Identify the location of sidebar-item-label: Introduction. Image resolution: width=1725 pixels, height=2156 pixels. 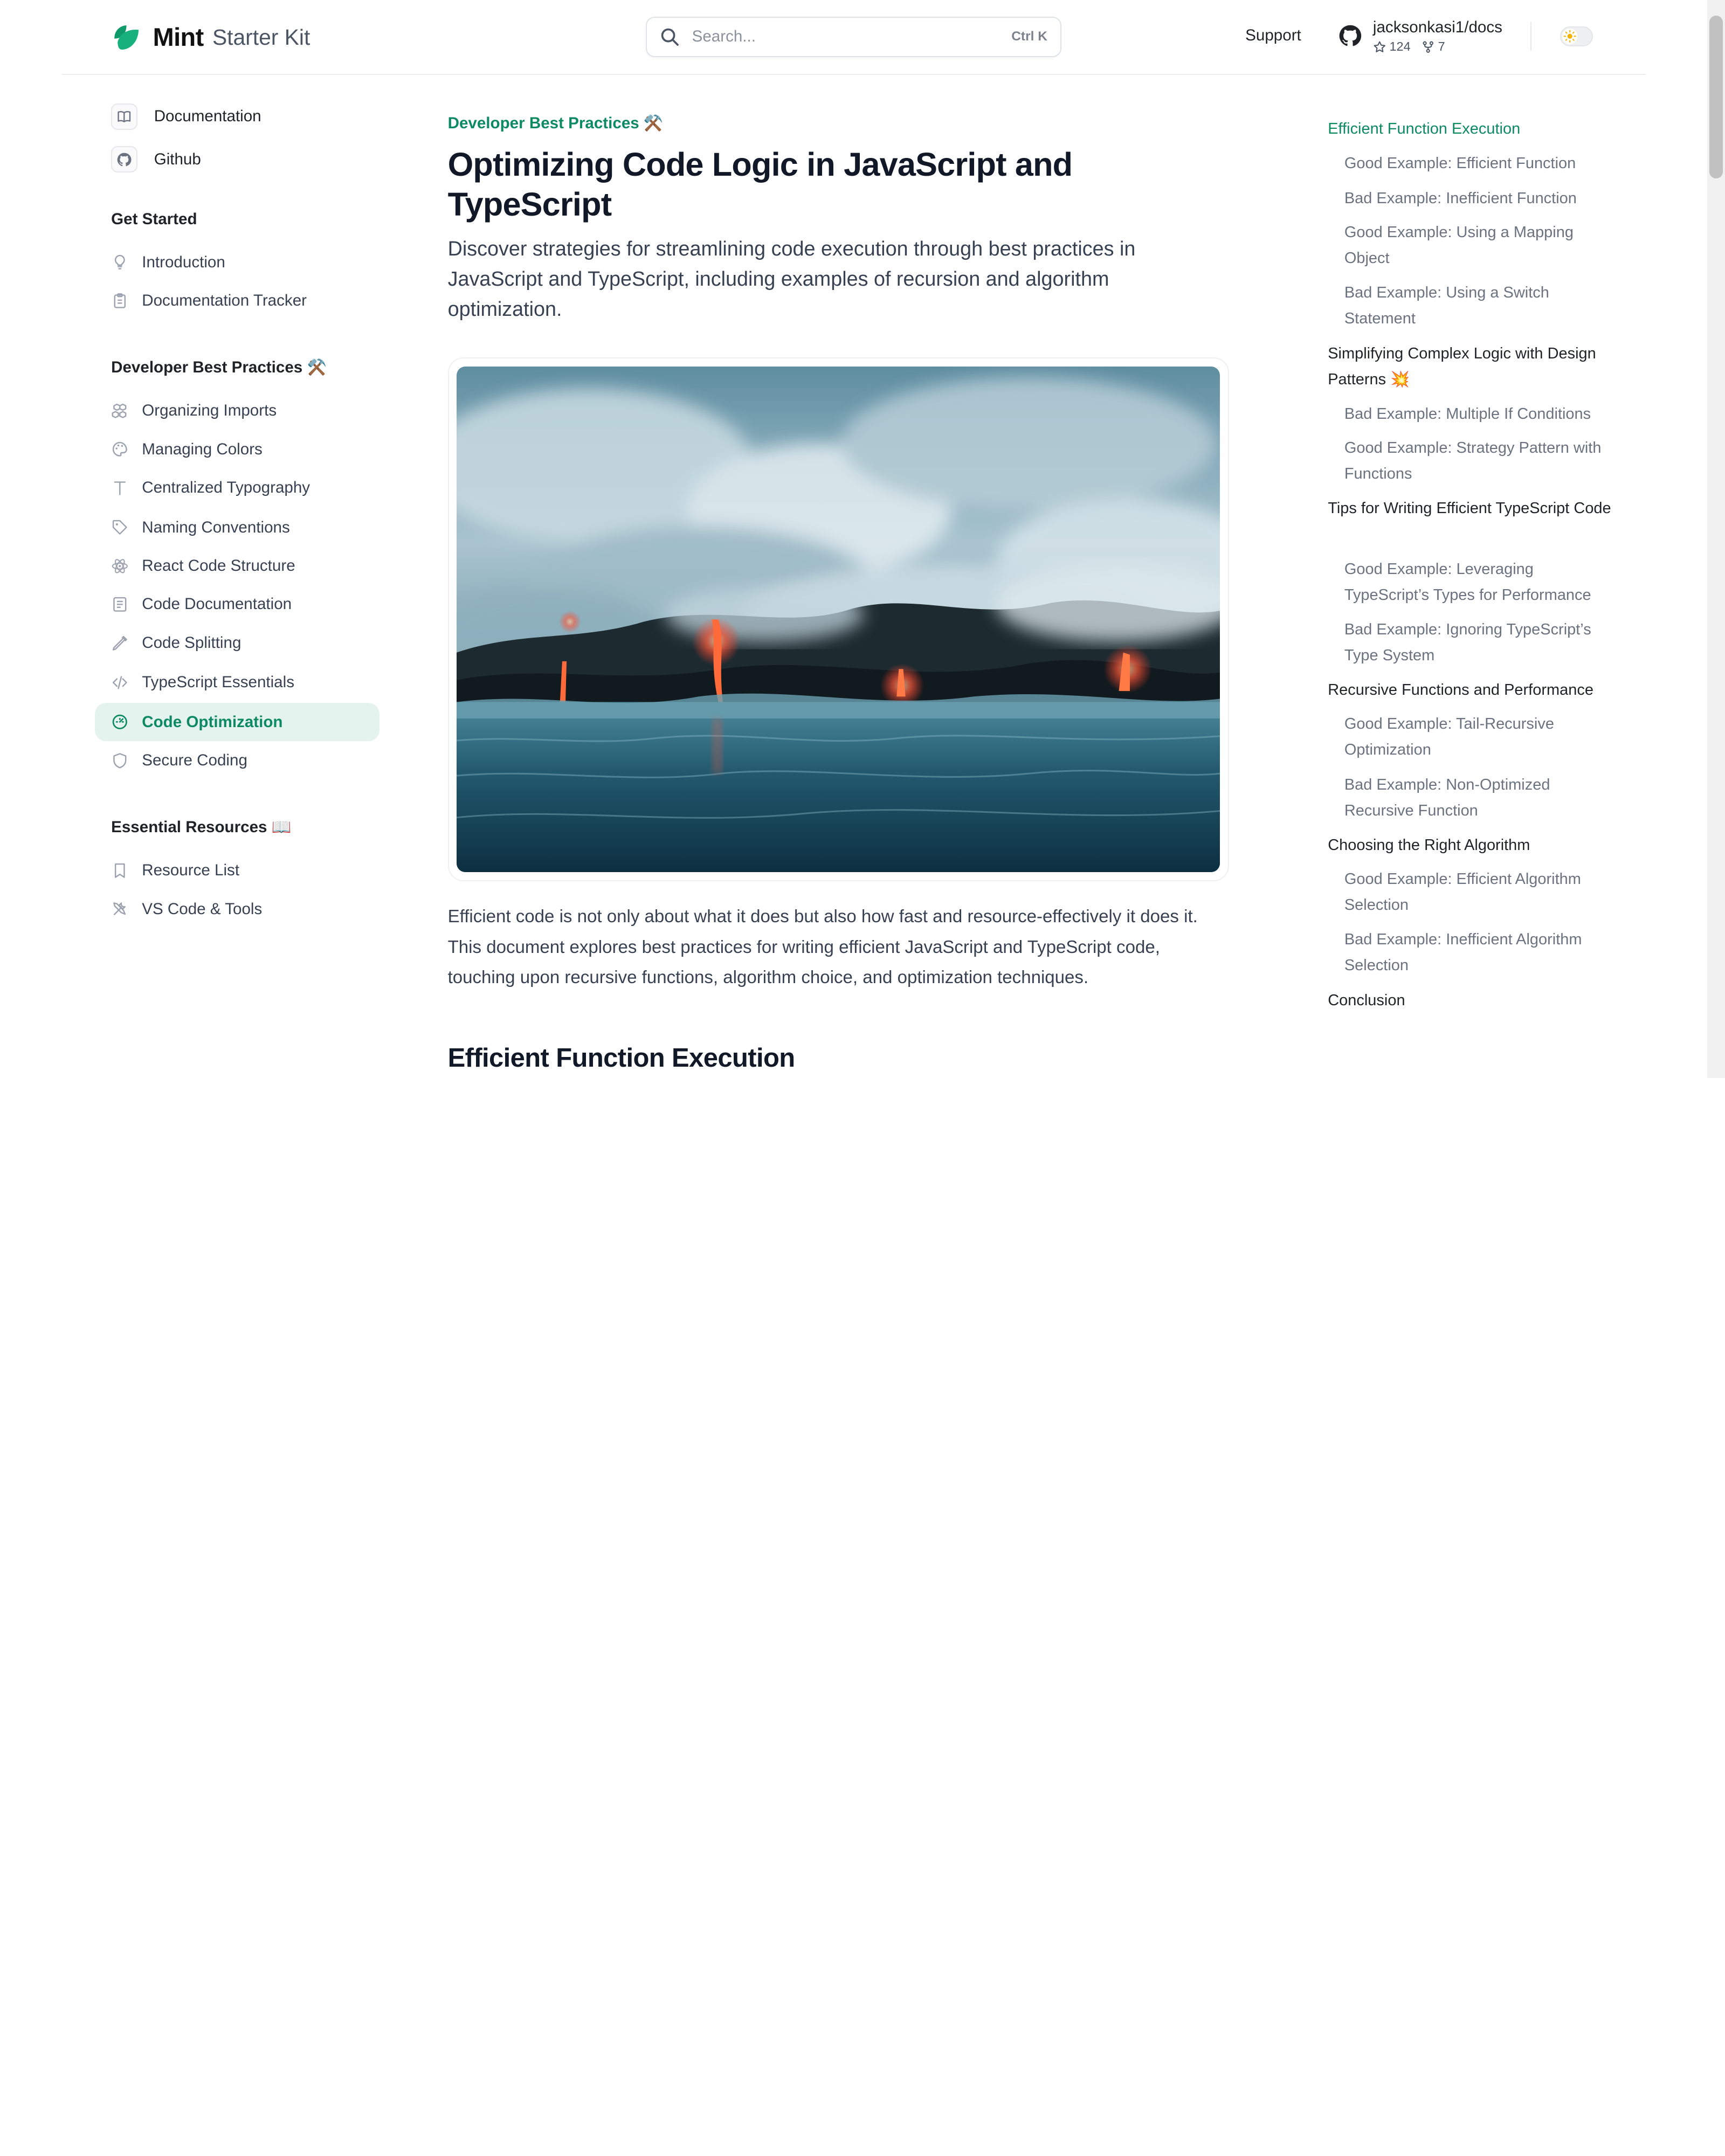
(183, 262).